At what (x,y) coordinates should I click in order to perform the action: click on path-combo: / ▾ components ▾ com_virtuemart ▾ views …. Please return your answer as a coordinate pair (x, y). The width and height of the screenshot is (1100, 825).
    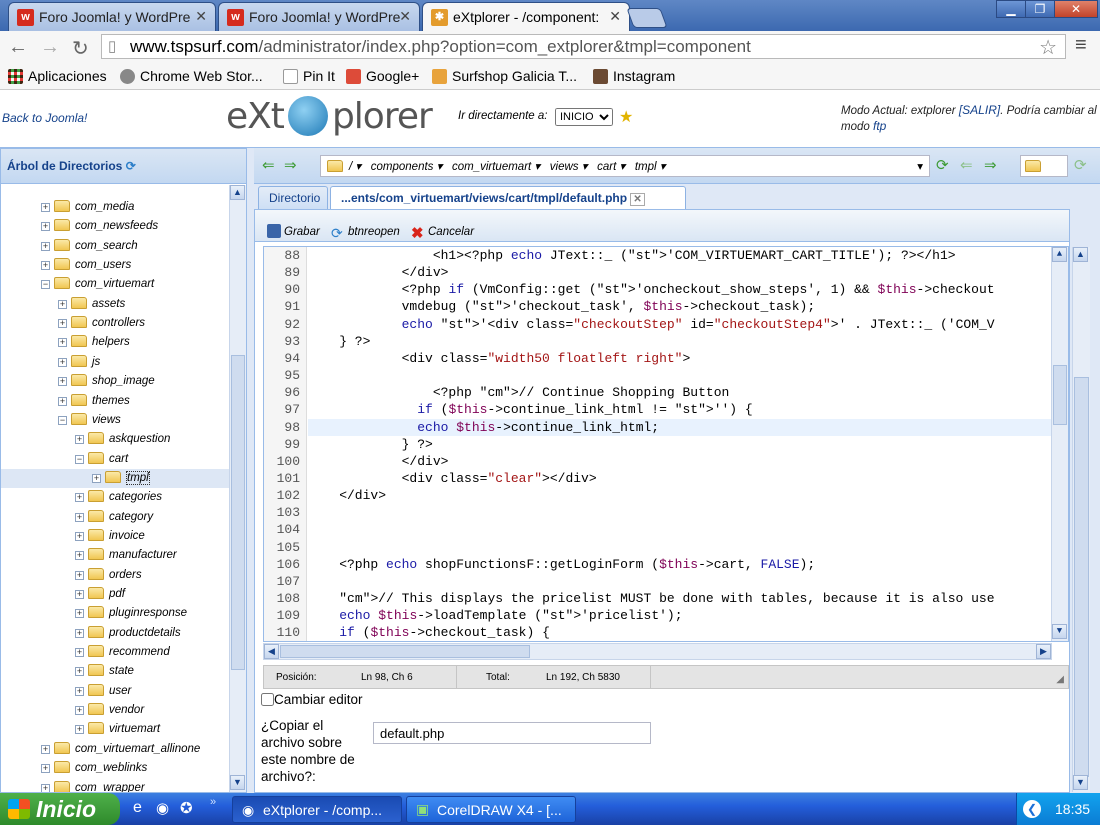
    Looking at the image, I should click on (625, 166).